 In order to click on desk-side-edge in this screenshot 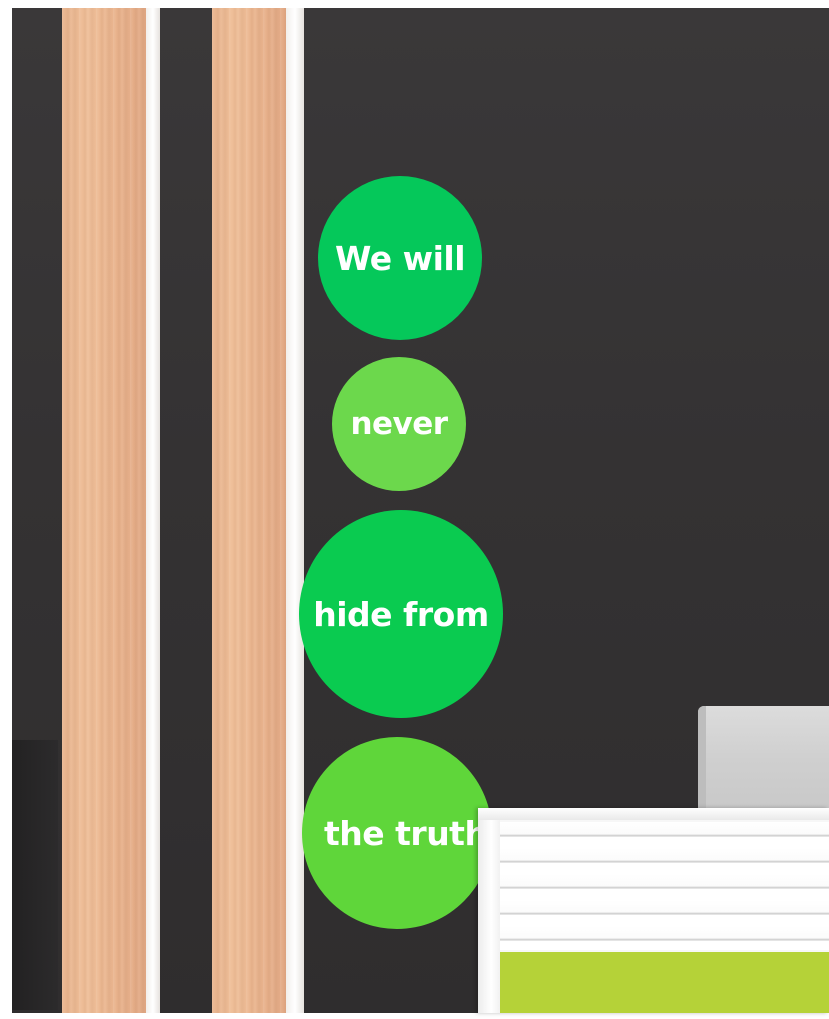, I will do `click(489, 910)`.